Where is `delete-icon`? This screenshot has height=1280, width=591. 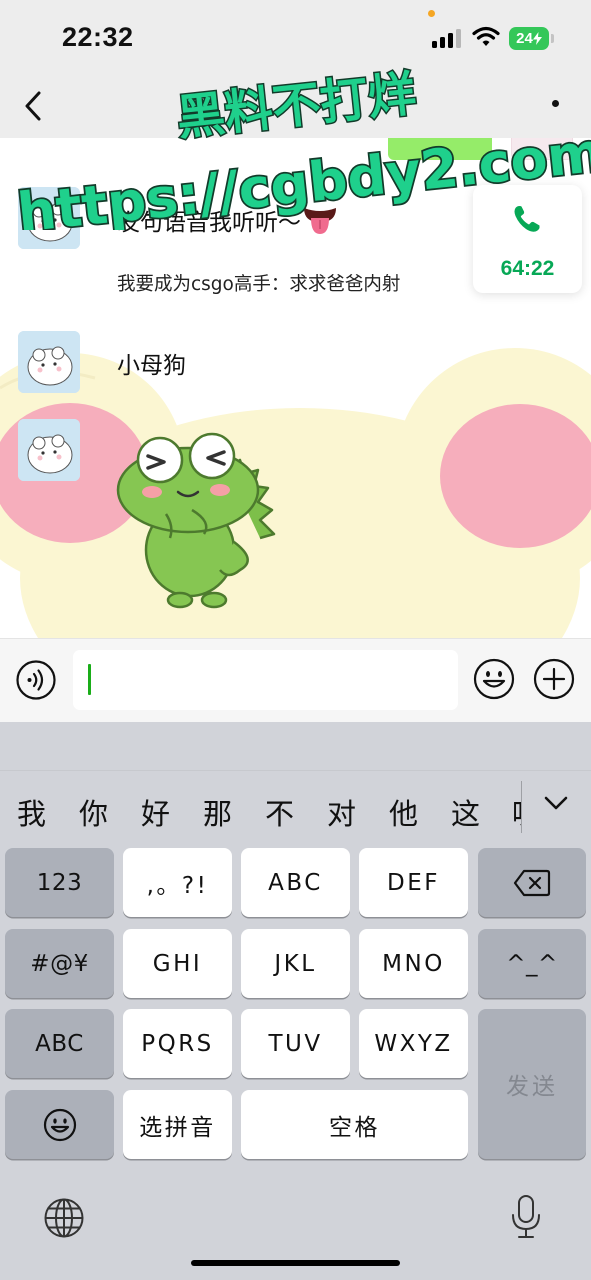 delete-icon is located at coordinates (532, 882).